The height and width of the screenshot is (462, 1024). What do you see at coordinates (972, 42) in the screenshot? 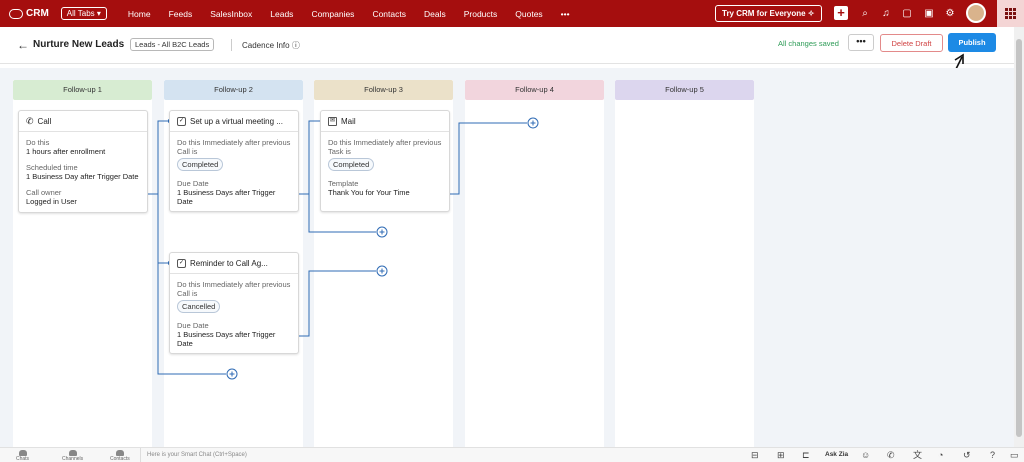
I see `publish-button: Publish` at bounding box center [972, 42].